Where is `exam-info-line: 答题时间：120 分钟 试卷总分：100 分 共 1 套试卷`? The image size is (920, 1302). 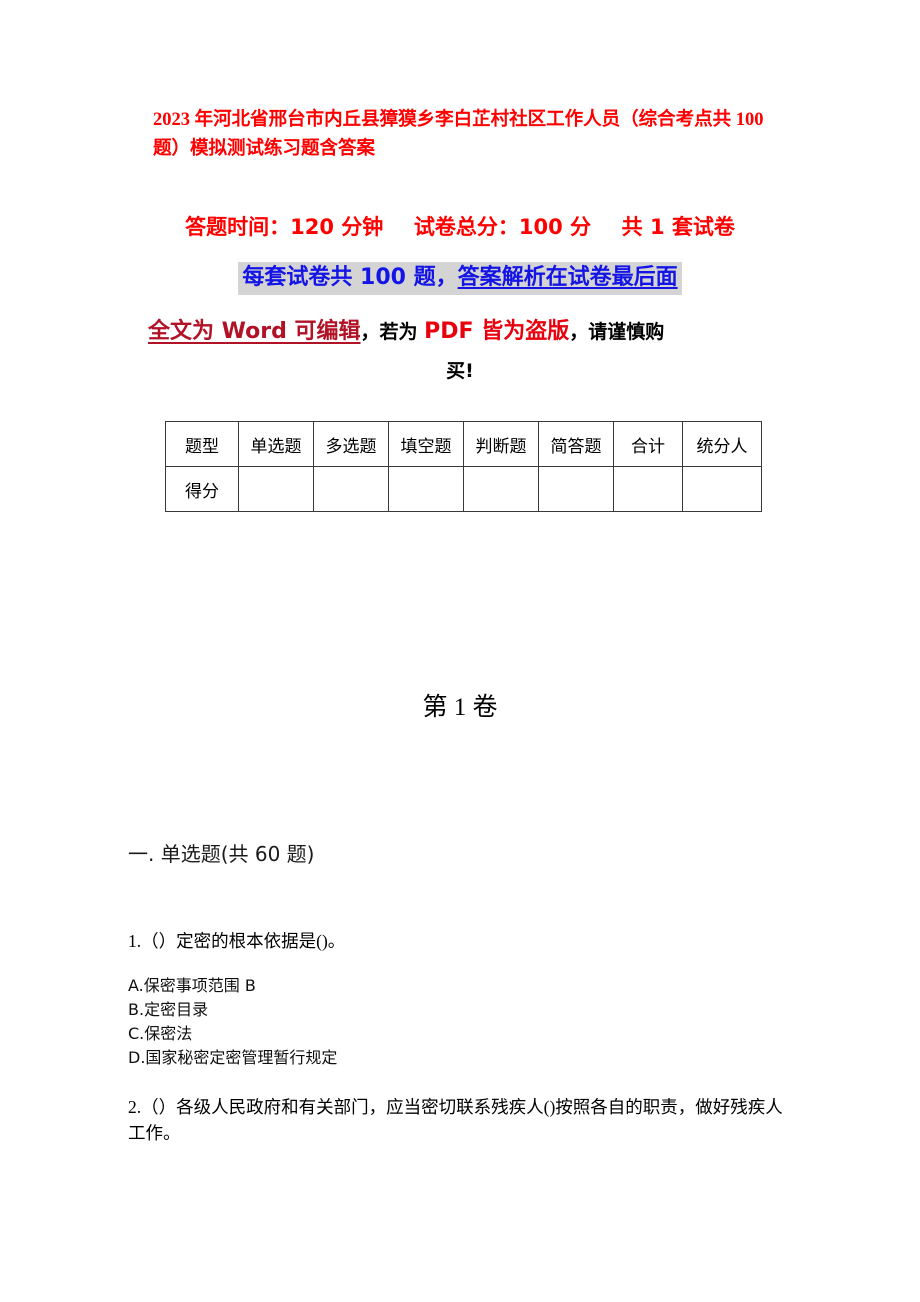
exam-info-line: 答题时间：120 分钟 试卷总分：100 分 共 1 套试卷 is located at coordinates (460, 227).